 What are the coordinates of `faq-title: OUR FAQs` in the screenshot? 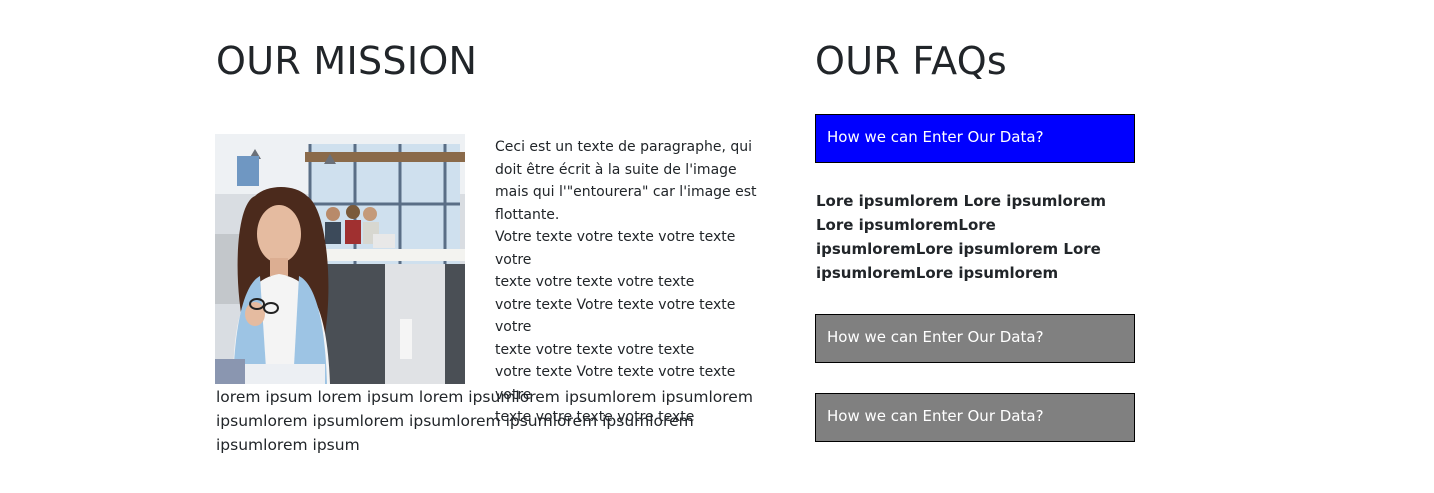 It's located at (911, 61).